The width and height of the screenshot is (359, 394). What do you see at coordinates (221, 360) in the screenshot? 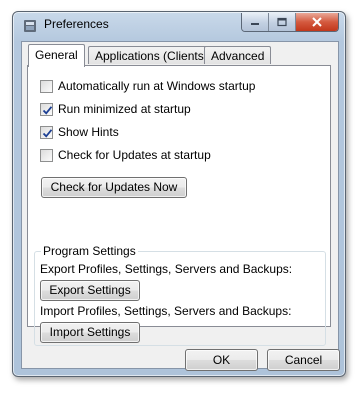
I see `ok-button: OK` at bounding box center [221, 360].